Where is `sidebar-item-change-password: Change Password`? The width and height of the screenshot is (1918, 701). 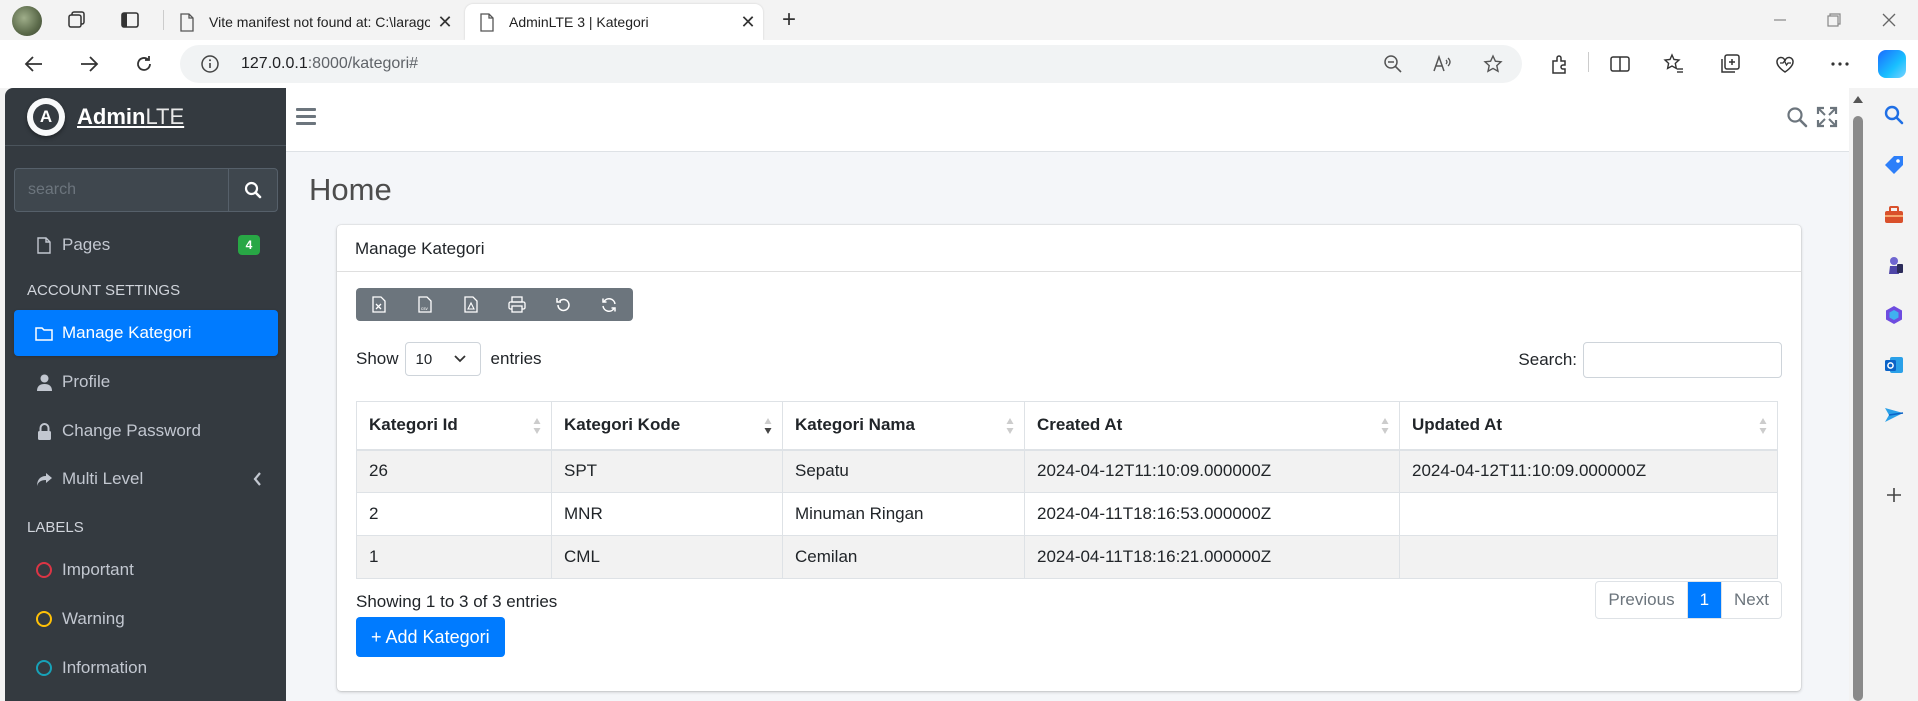 sidebar-item-change-password: Change Password is located at coordinates (146, 431).